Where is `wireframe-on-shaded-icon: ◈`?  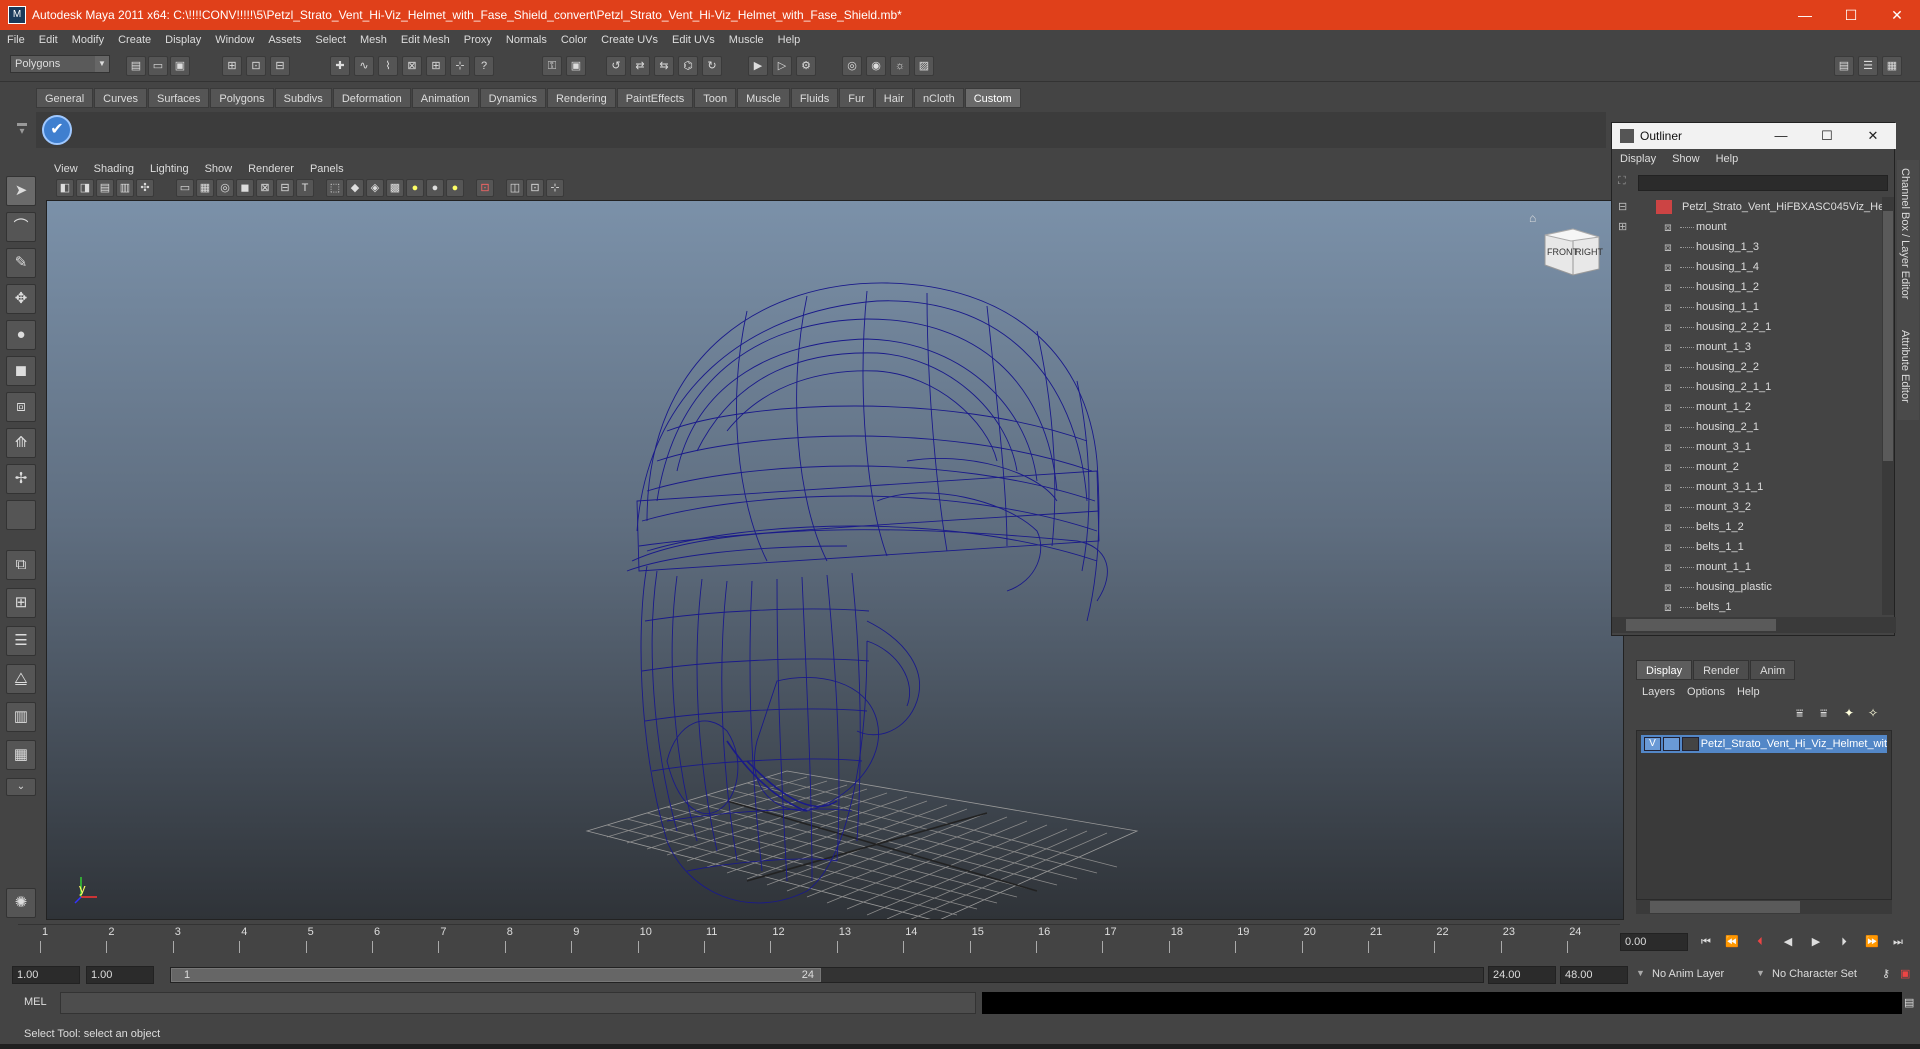 wireframe-on-shaded-icon: ◈ is located at coordinates (375, 188).